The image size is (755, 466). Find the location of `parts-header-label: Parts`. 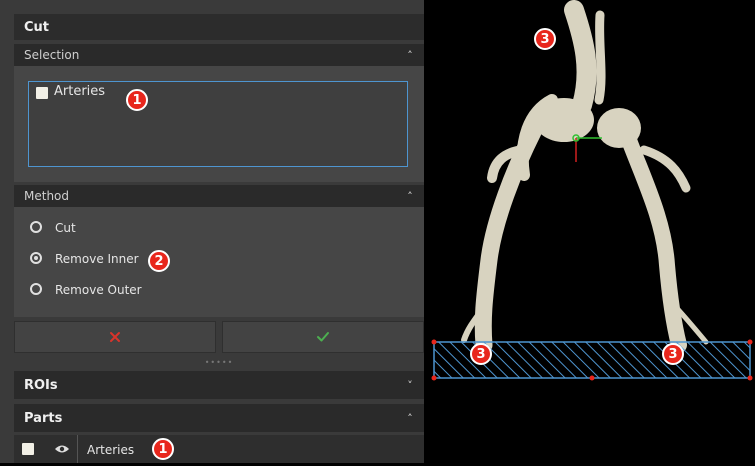

parts-header-label: Parts is located at coordinates (43, 418).